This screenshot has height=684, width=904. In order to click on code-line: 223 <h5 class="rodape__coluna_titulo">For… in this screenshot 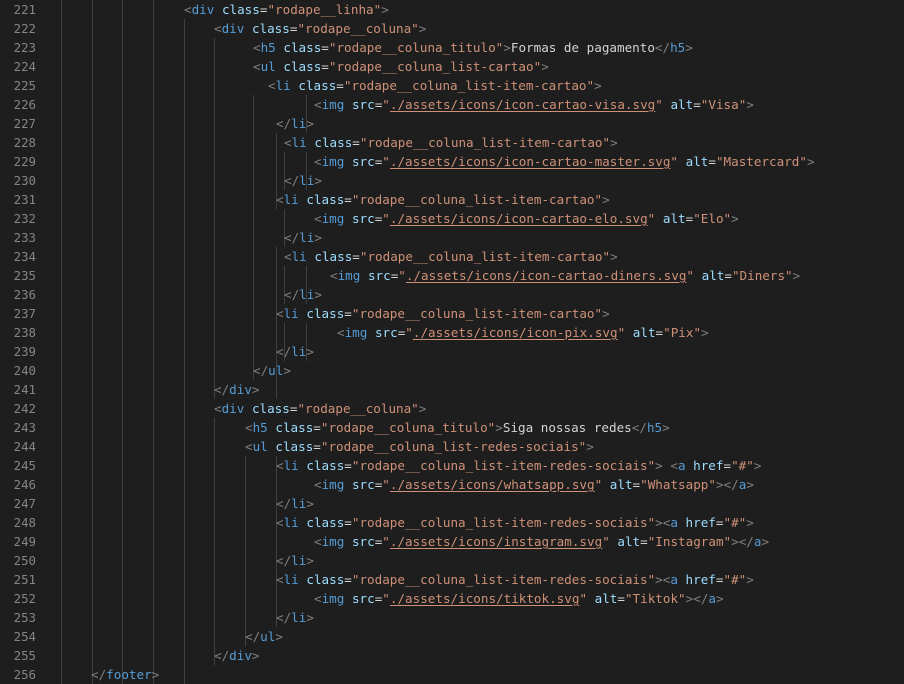, I will do `click(452, 47)`.